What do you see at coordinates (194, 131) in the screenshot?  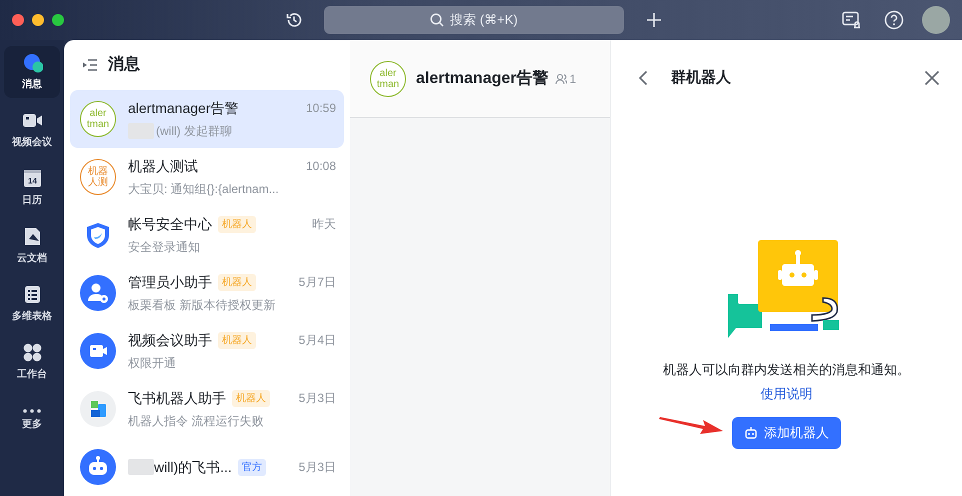 I see `message-preview: (will) 发起群聊` at bounding box center [194, 131].